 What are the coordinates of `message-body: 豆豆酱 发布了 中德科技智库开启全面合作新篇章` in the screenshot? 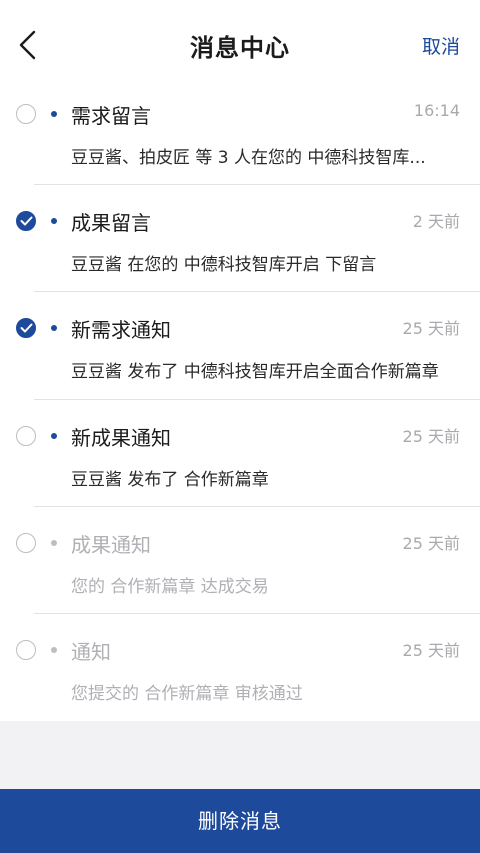 It's located at (255, 372).